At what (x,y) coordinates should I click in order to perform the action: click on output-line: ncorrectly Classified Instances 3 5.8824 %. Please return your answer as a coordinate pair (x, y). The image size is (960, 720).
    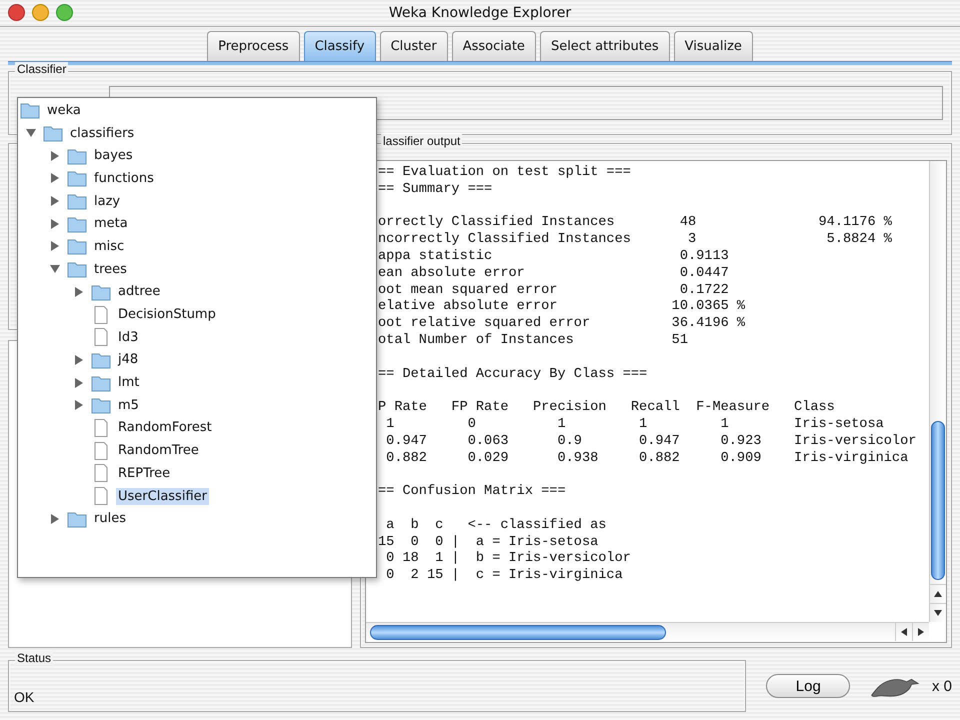
    Looking at the image, I should click on (635, 240).